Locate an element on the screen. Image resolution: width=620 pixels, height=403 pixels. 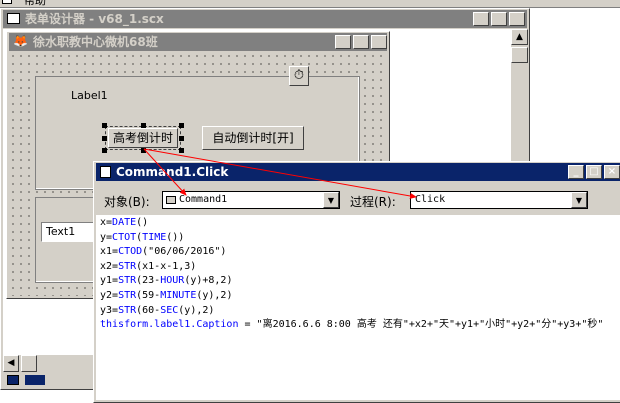
arrow-to-procedure is located at coordinates (280, 173).